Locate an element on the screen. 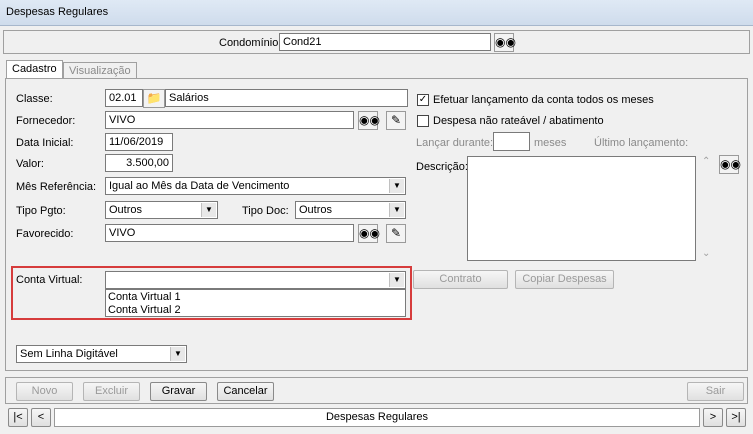 The width and height of the screenshot is (753, 434). favorecido-edit-icon: ✎ is located at coordinates (396, 233).